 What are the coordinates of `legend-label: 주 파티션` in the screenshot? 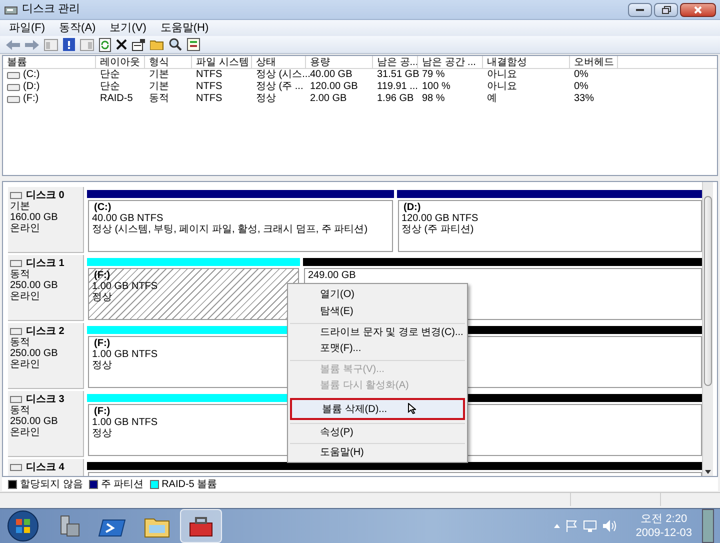 It's located at (122, 485).